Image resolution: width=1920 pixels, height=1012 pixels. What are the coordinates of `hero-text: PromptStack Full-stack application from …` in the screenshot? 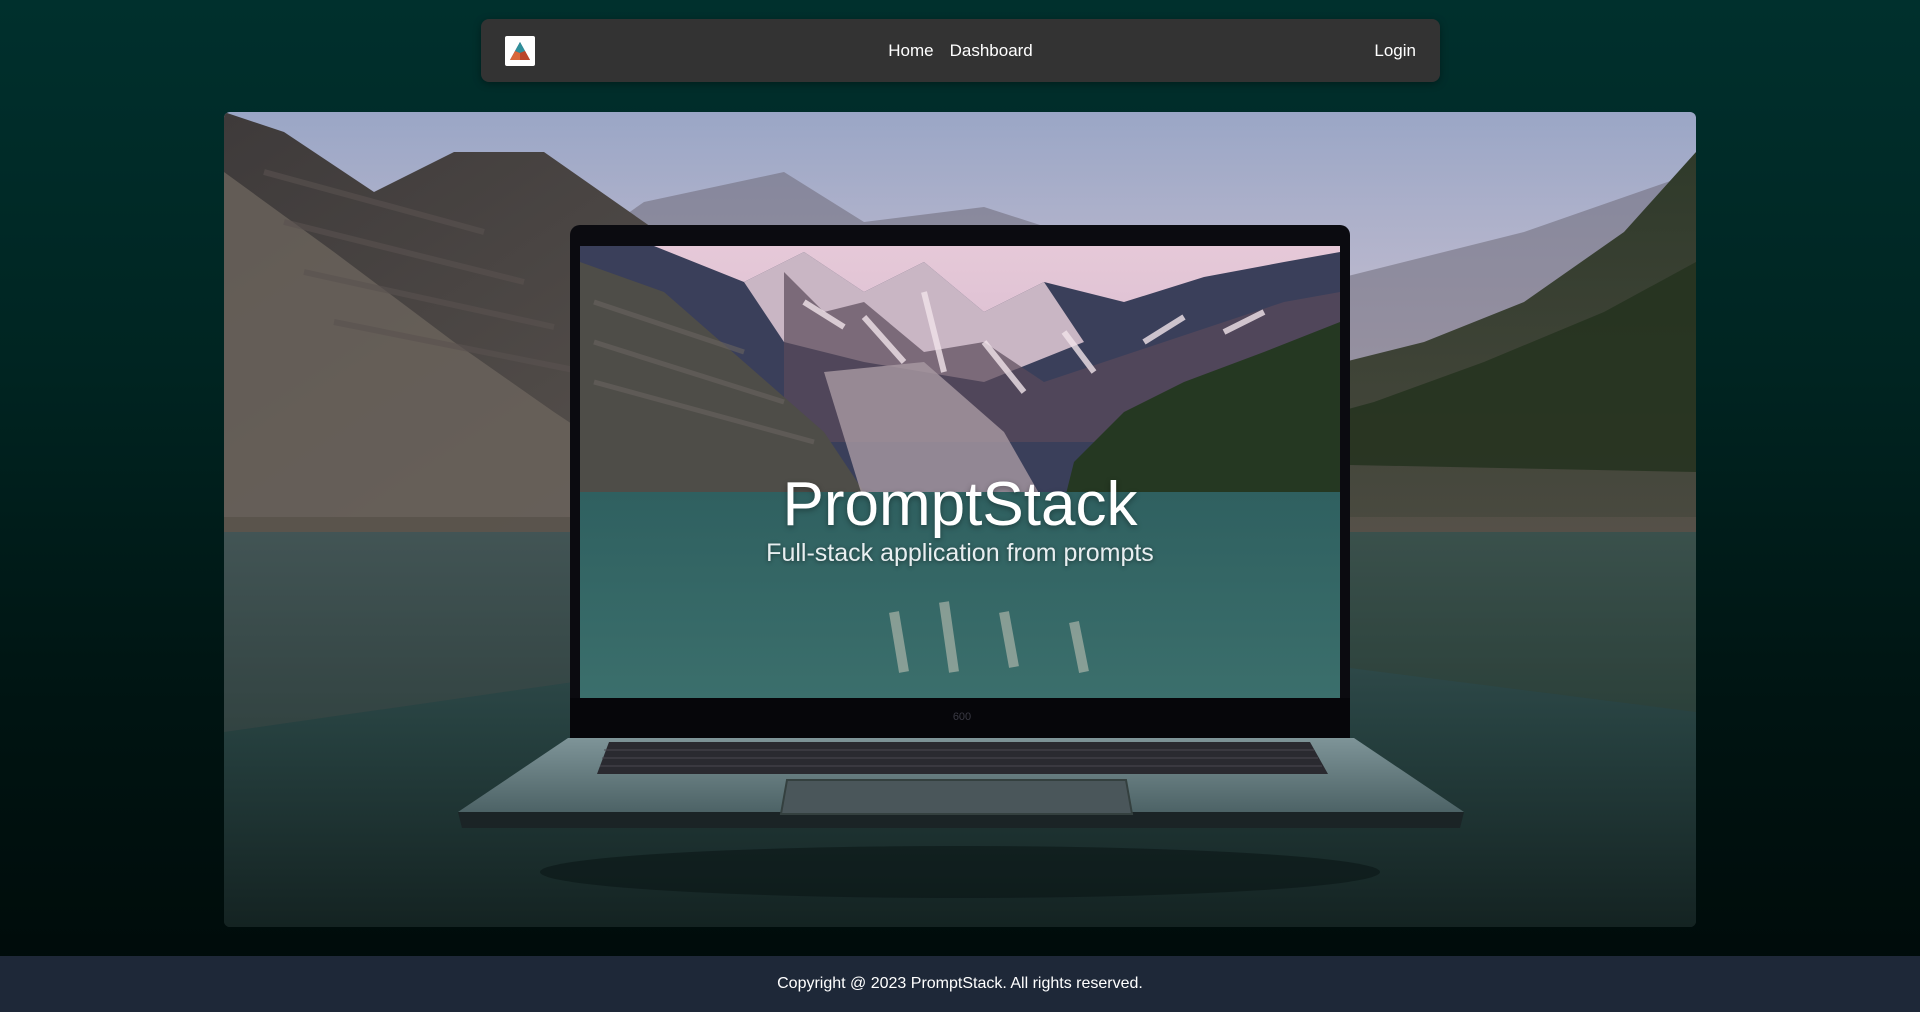 It's located at (960, 519).